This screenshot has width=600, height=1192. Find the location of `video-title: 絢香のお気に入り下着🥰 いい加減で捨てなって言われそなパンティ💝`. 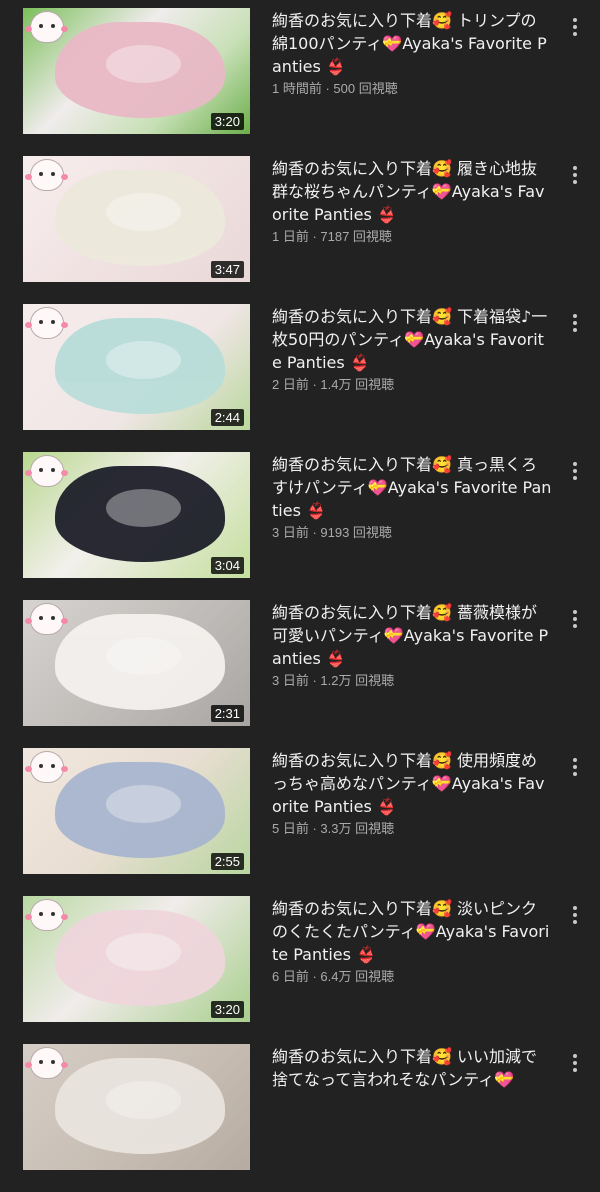

video-title: 絢香のお気に入り下着🥰 いい加減で捨てなって言われそなパンティ💝 is located at coordinates (412, 1068).